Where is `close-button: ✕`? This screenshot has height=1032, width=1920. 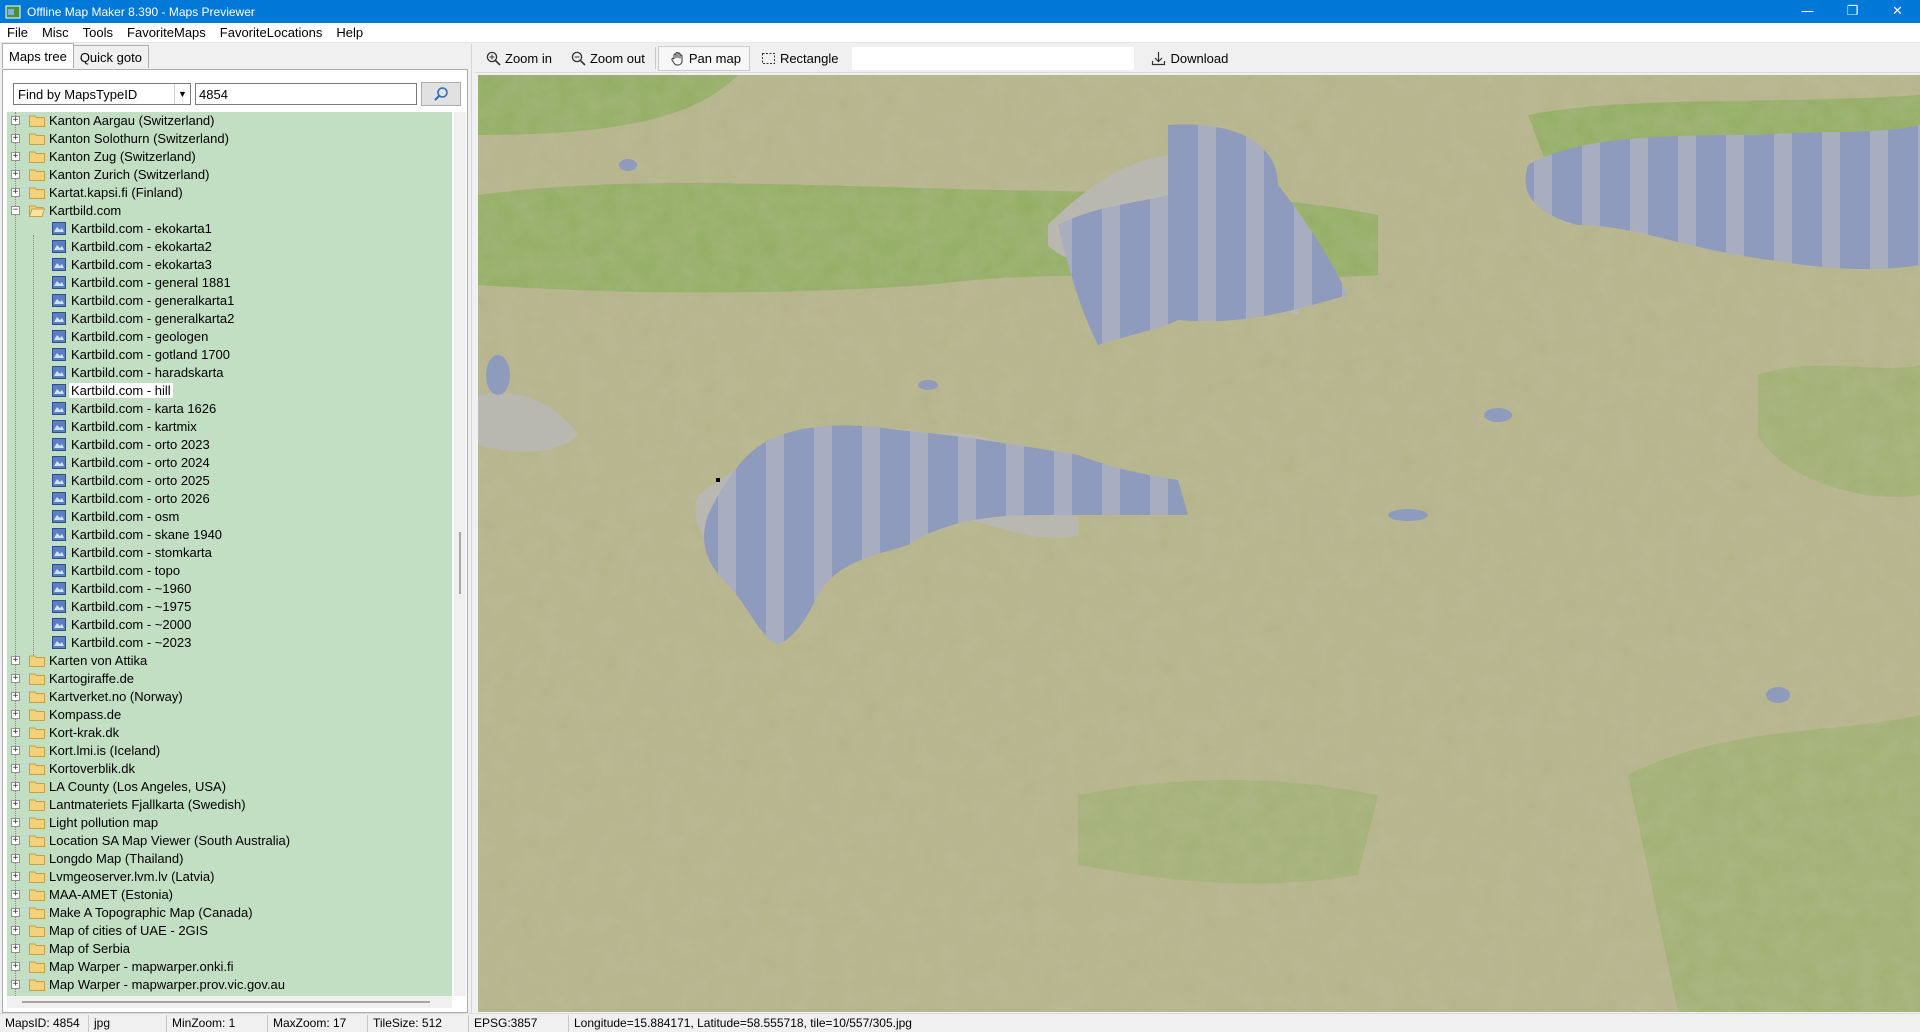 close-button: ✕ is located at coordinates (1897, 11).